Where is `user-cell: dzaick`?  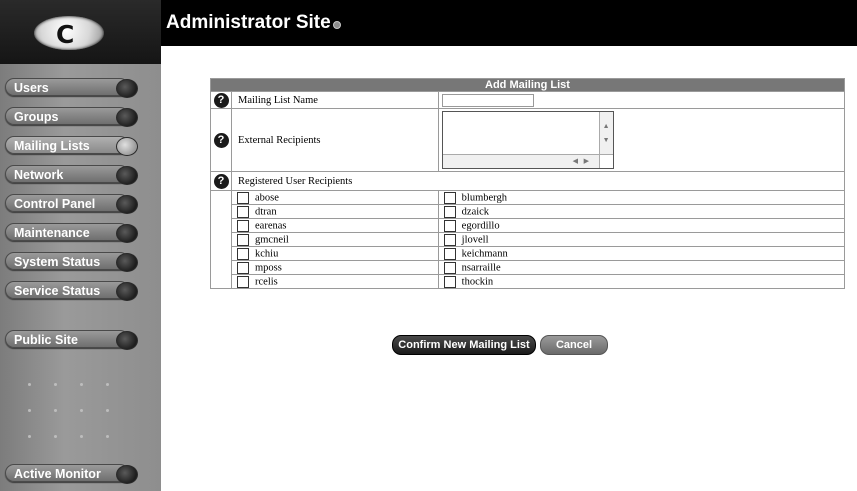 user-cell: dzaick is located at coordinates (641, 211).